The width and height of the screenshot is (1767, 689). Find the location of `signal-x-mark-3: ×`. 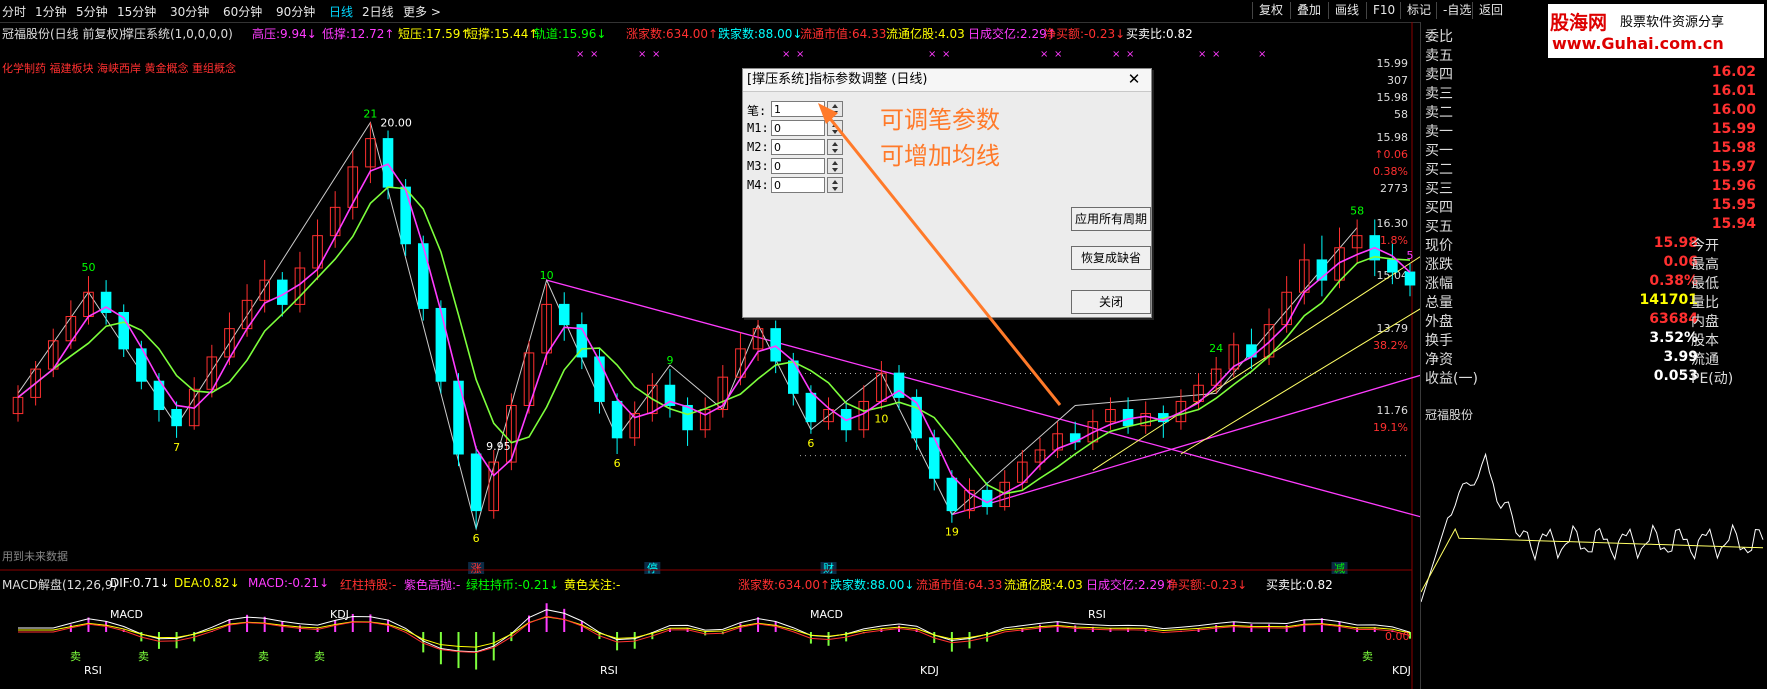

signal-x-mark-3: × is located at coordinates (656, 54).